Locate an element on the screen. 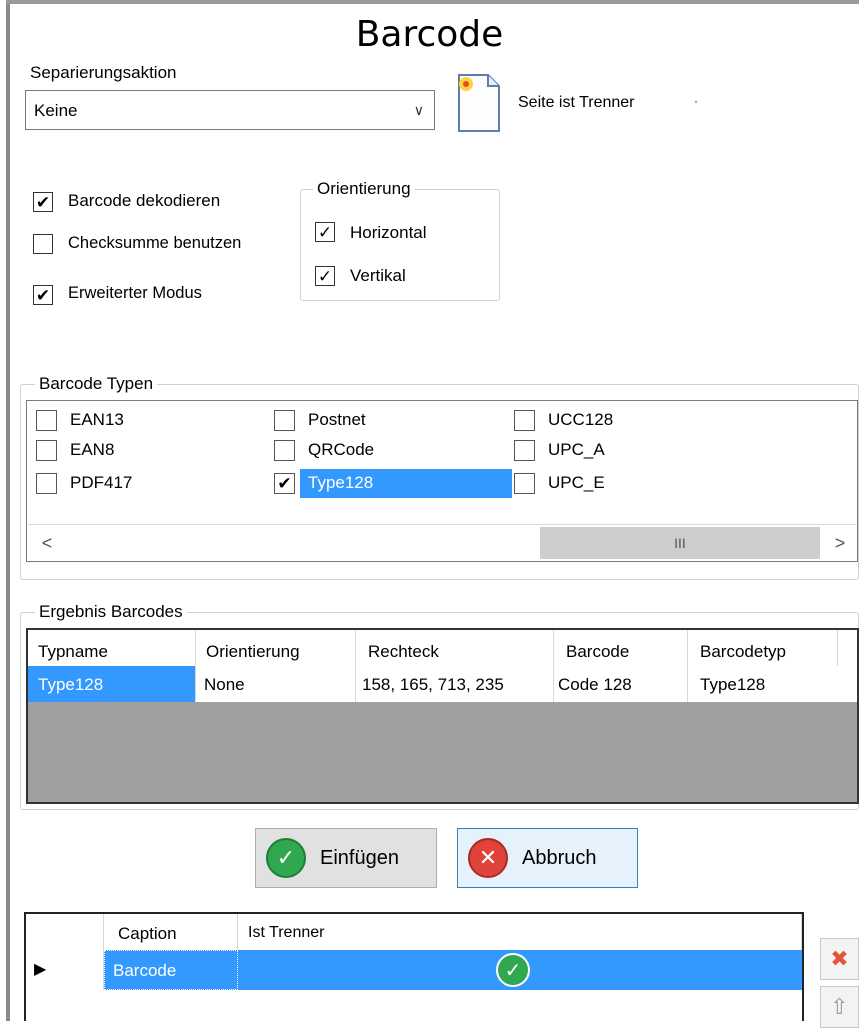 The image size is (859, 1028). ucc128-label: UCC128 is located at coordinates (581, 419).